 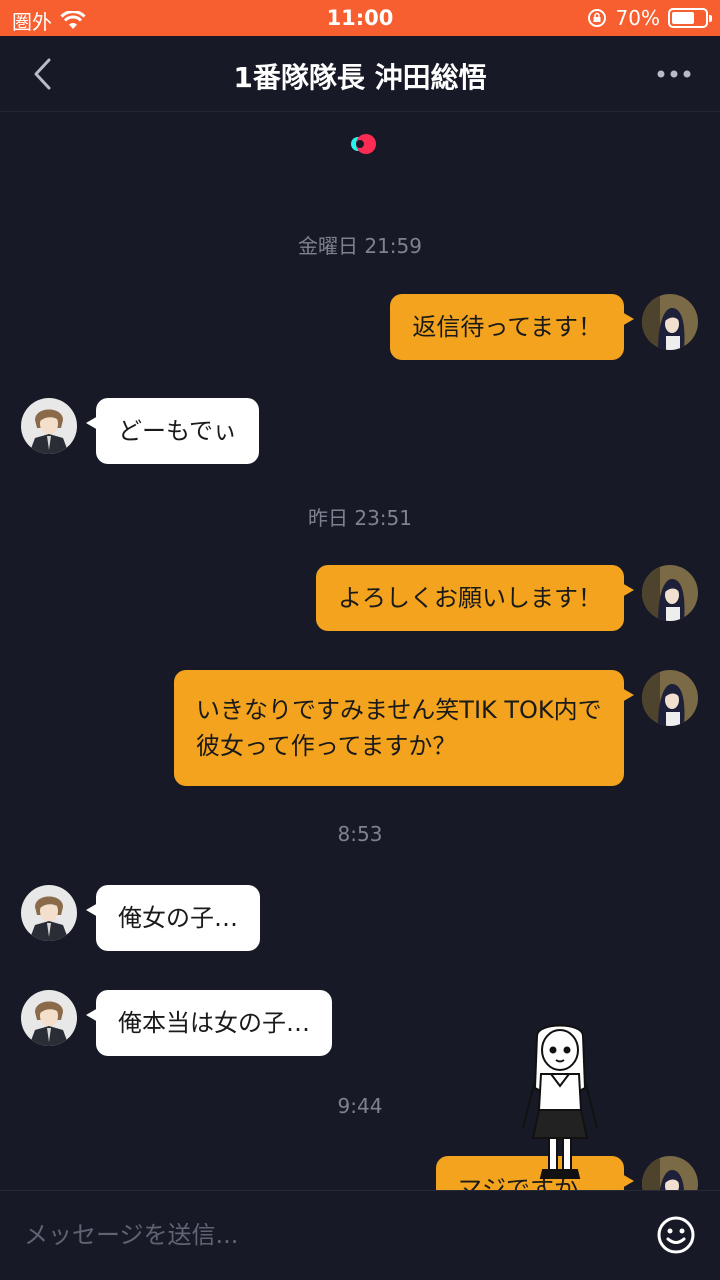 I want to click on avatar-self, so click(x=670, y=1173).